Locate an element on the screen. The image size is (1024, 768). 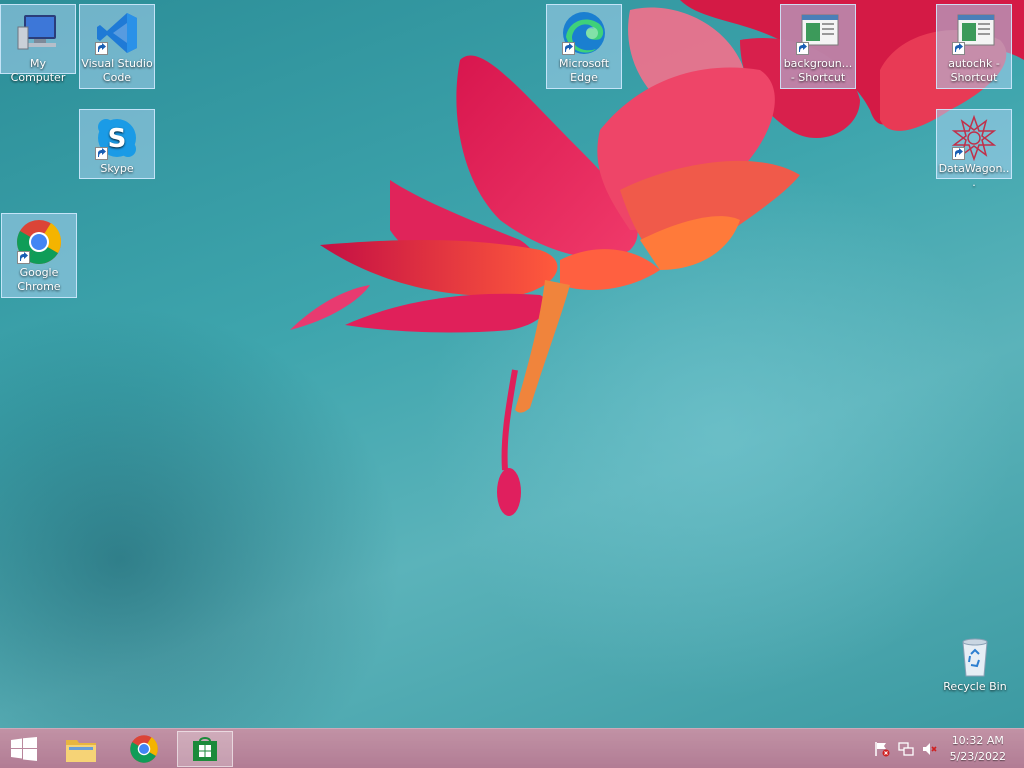
background-shortcut-desktop-icon: backgroun... - Shortcut is located at coordinates (818, 46).